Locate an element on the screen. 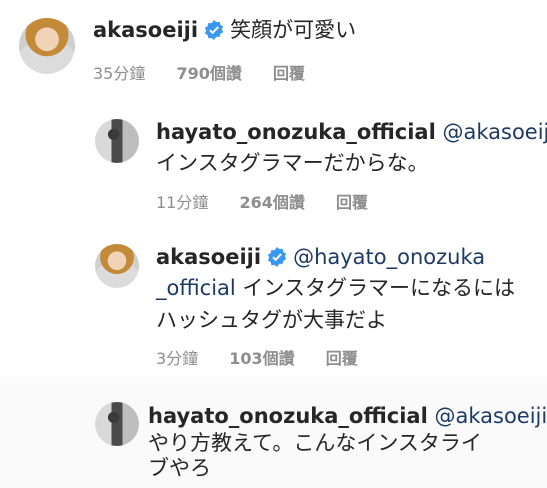  comment-text: インスタグラマーになるには is located at coordinates (379, 288).